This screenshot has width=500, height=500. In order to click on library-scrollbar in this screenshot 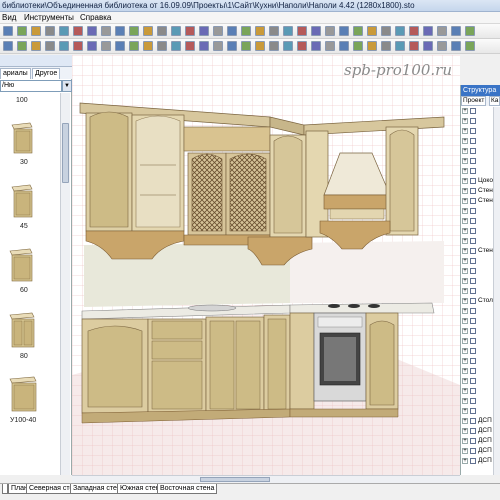, I will do `click(65, 284)`.